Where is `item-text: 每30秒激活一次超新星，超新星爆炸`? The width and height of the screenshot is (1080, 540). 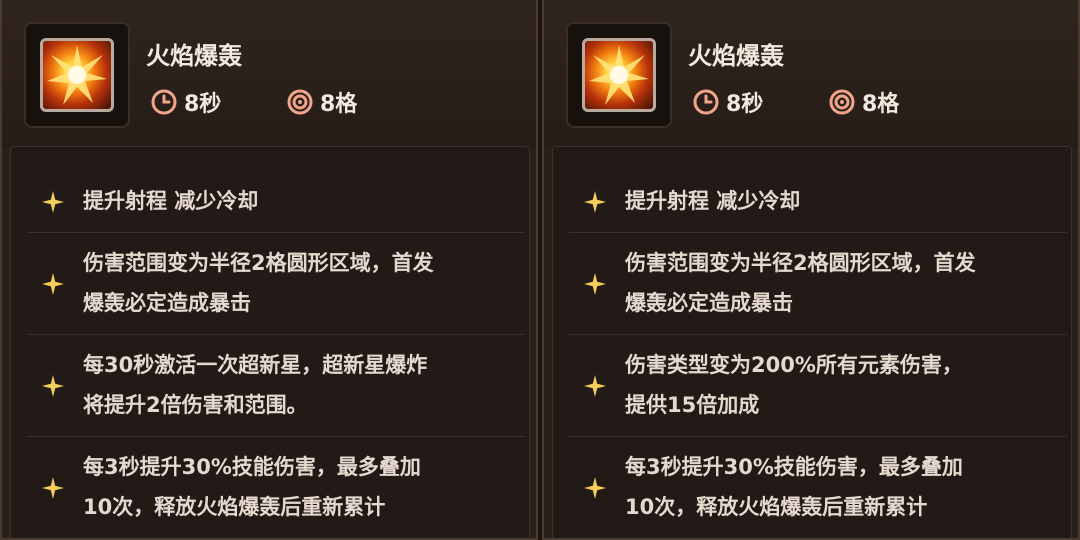 item-text: 每30秒激活一次超新星，超新星爆炸 is located at coordinates (255, 365).